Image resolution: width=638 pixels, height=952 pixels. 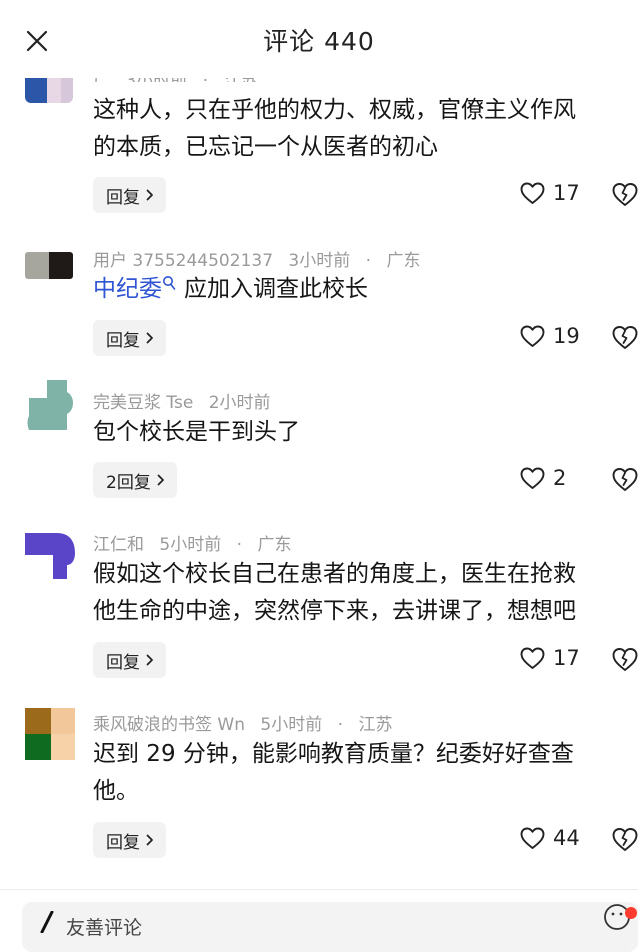 I want to click on like-button: 44, so click(x=550, y=838).